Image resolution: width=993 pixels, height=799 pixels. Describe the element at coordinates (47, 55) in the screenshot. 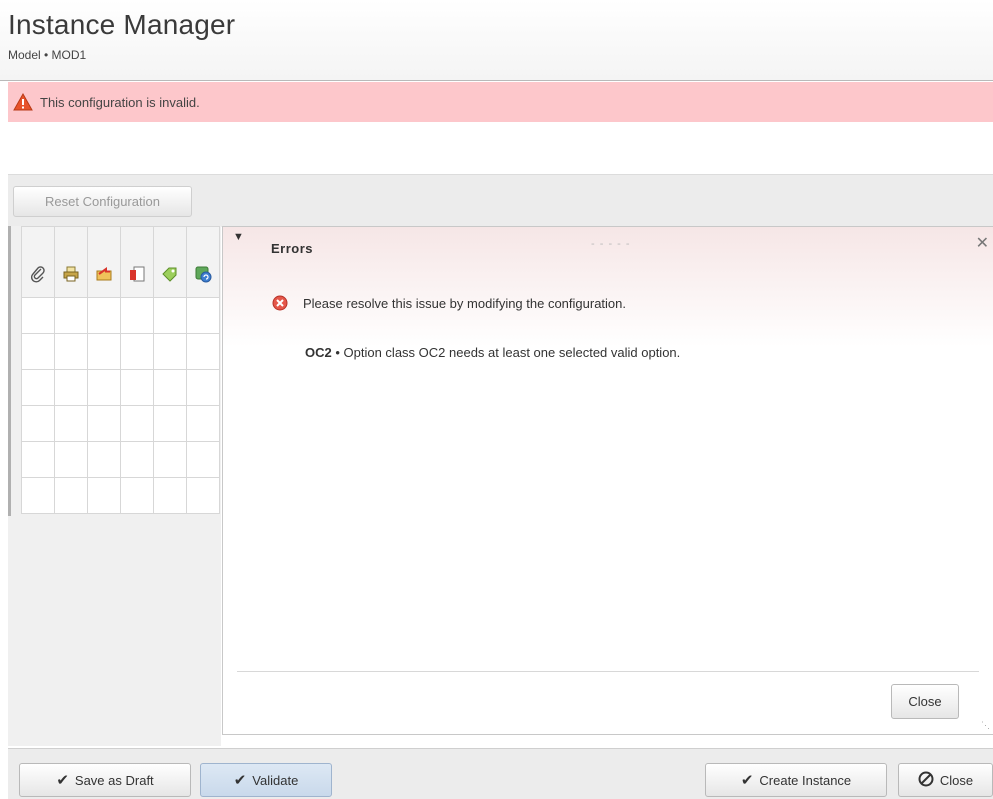

I see `page-subtitle: Model • MOD1` at that location.